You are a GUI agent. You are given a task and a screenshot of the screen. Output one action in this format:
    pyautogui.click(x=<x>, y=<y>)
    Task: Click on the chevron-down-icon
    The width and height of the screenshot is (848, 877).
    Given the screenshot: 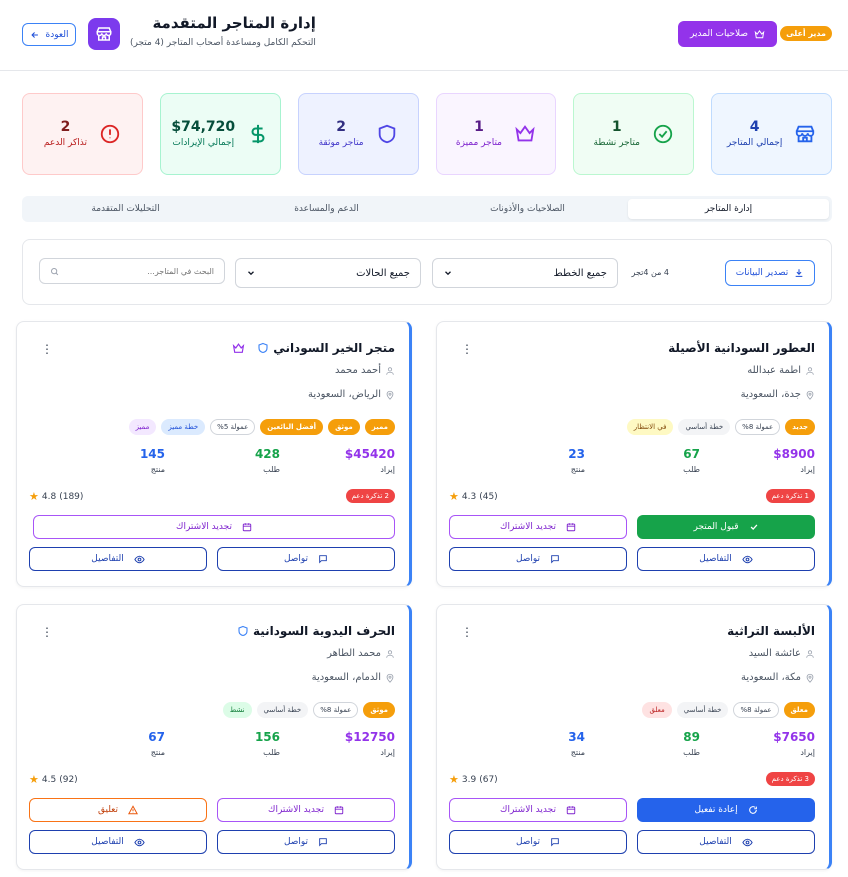 What is the action you would take?
    pyautogui.click(x=251, y=273)
    